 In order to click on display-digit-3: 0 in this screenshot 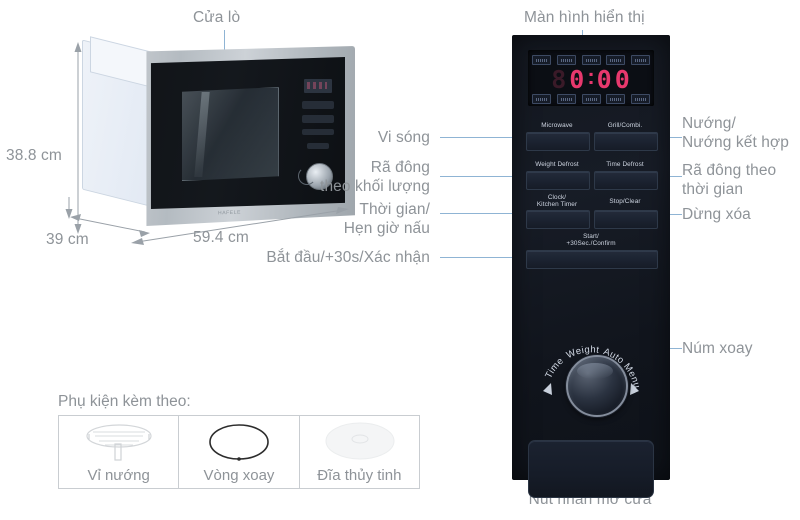, I will do `click(604, 79)`.